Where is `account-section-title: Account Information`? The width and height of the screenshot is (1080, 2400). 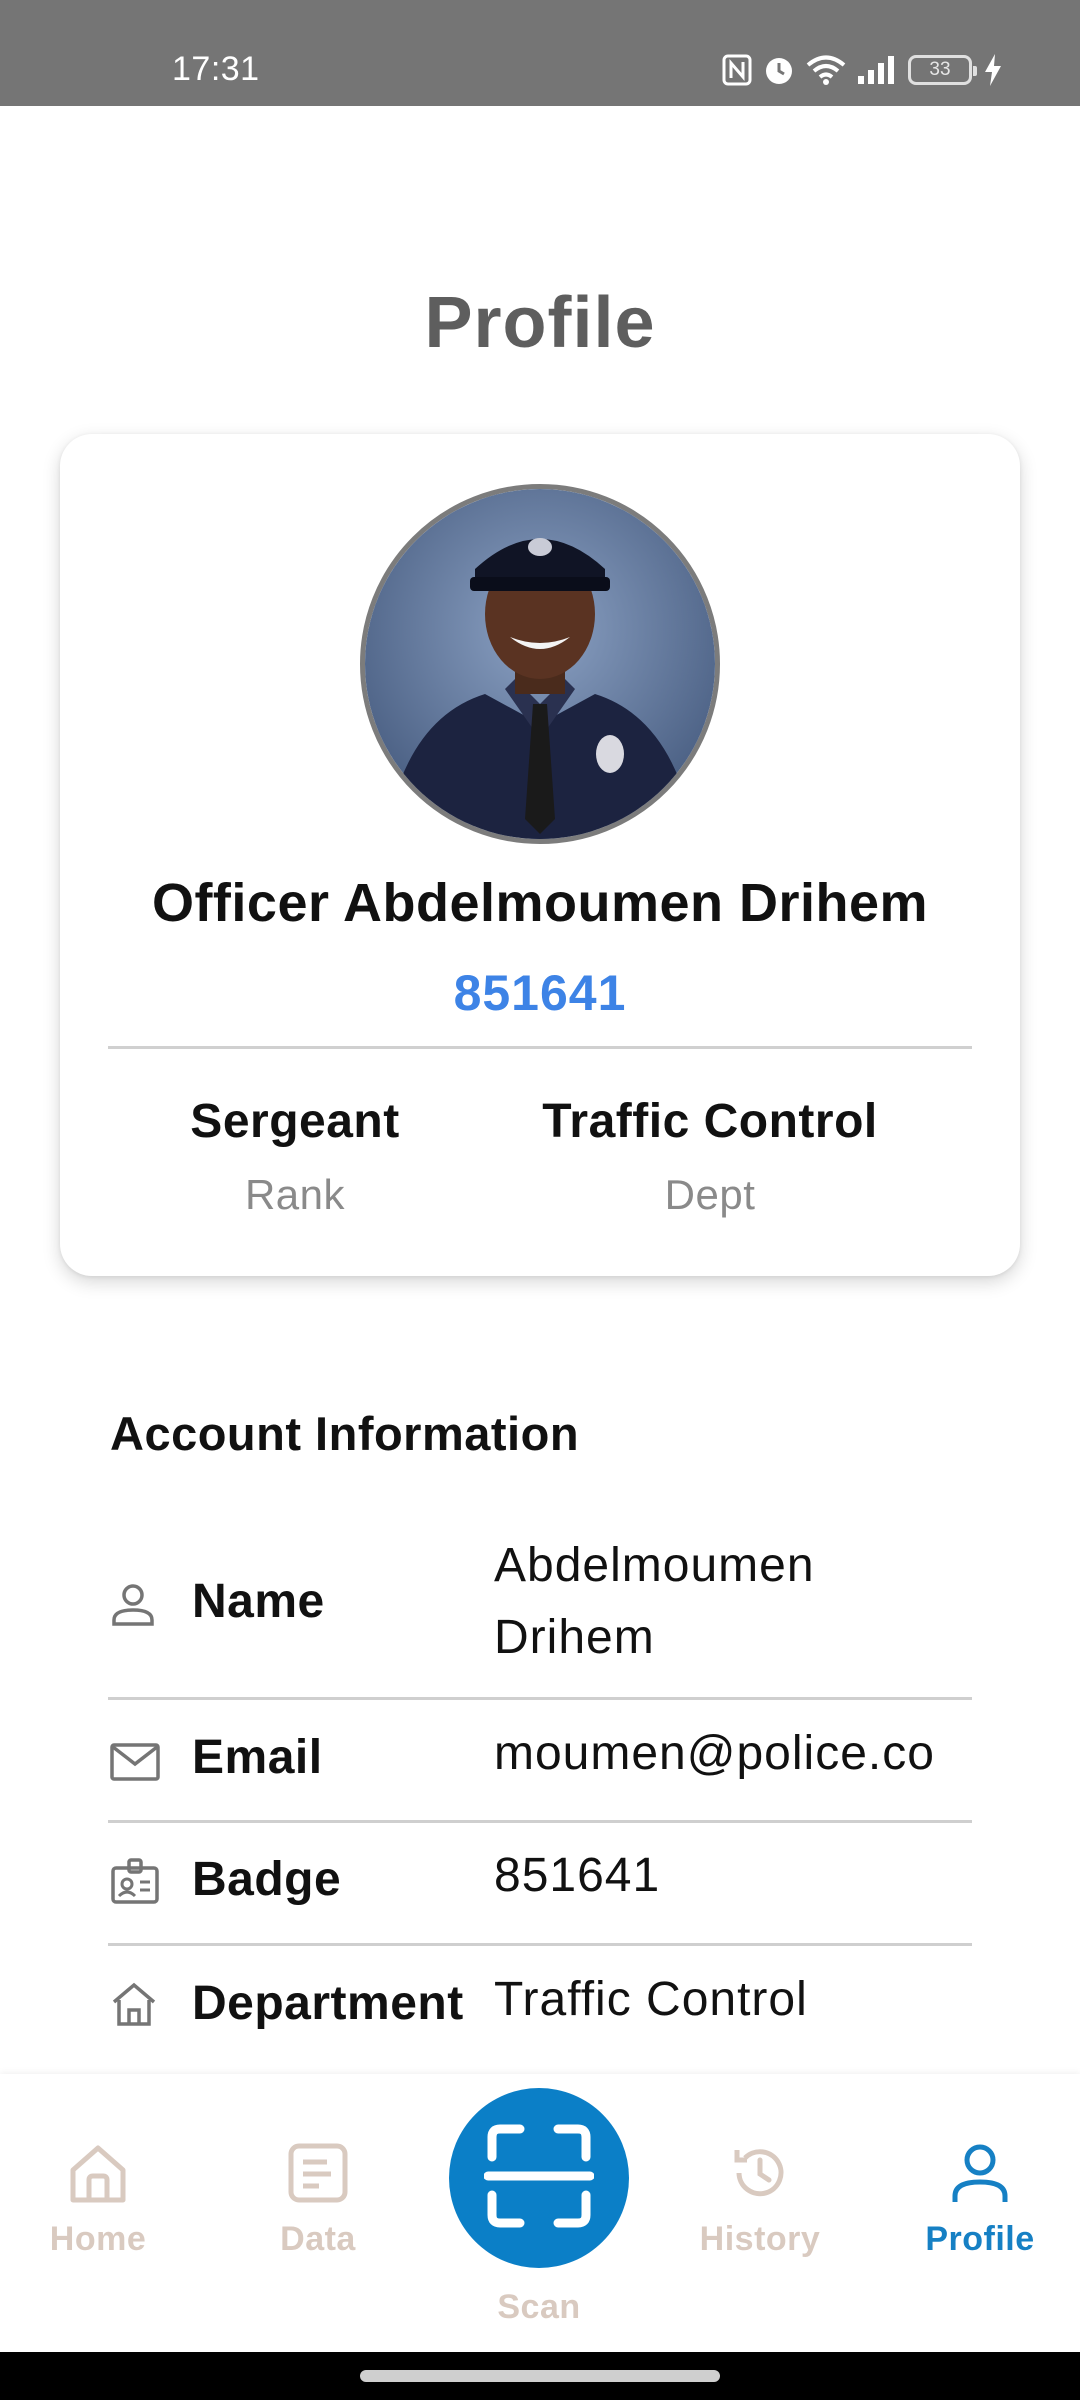
account-section-title: Account Information is located at coordinates (345, 1433).